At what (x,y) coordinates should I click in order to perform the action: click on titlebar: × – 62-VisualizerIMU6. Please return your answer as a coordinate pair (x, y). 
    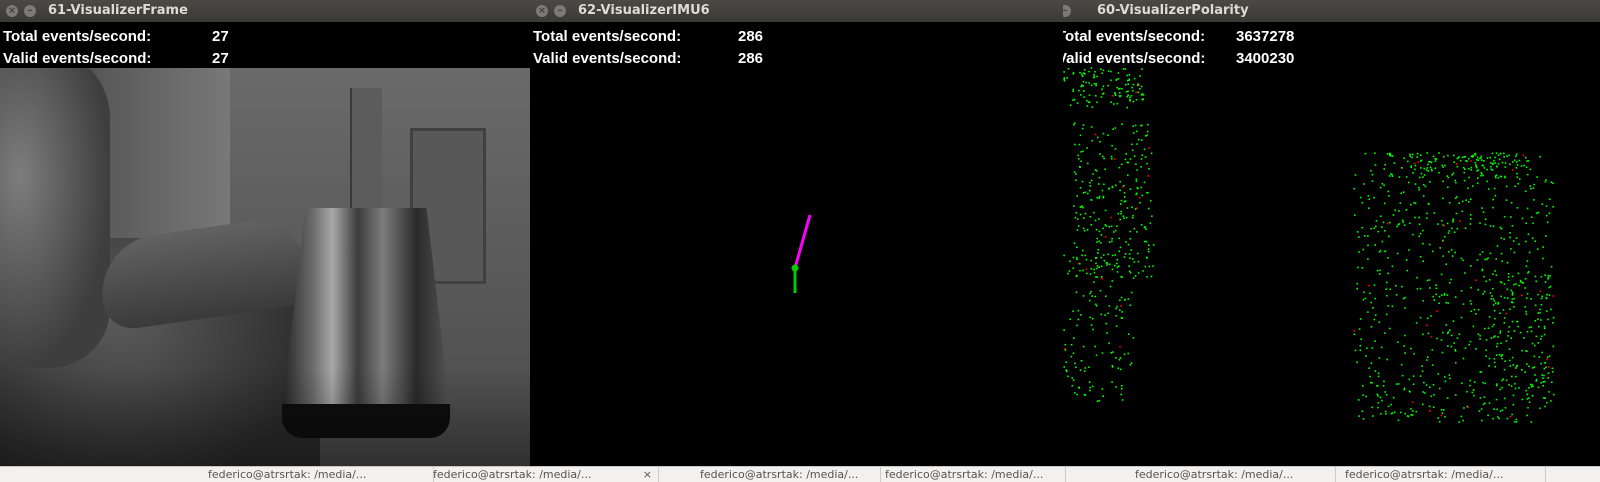
    Looking at the image, I should click on (796, 11).